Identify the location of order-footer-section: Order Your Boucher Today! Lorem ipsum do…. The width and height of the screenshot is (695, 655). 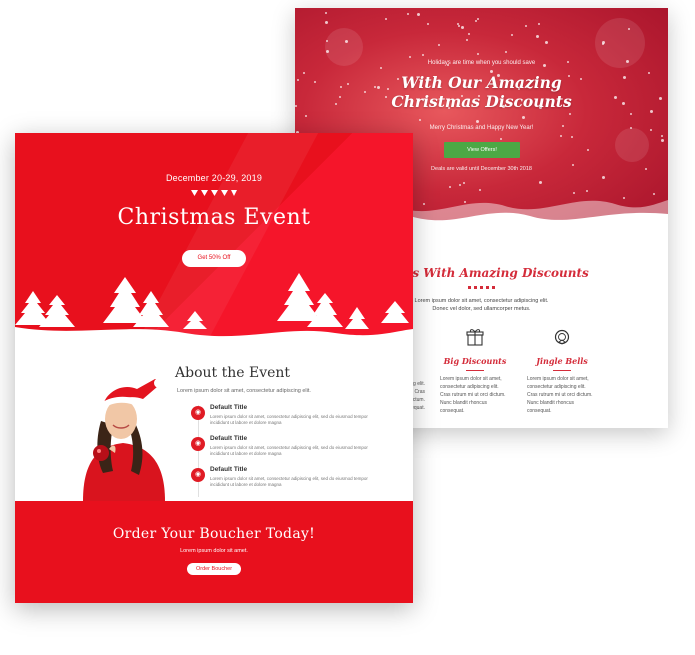
(214, 552).